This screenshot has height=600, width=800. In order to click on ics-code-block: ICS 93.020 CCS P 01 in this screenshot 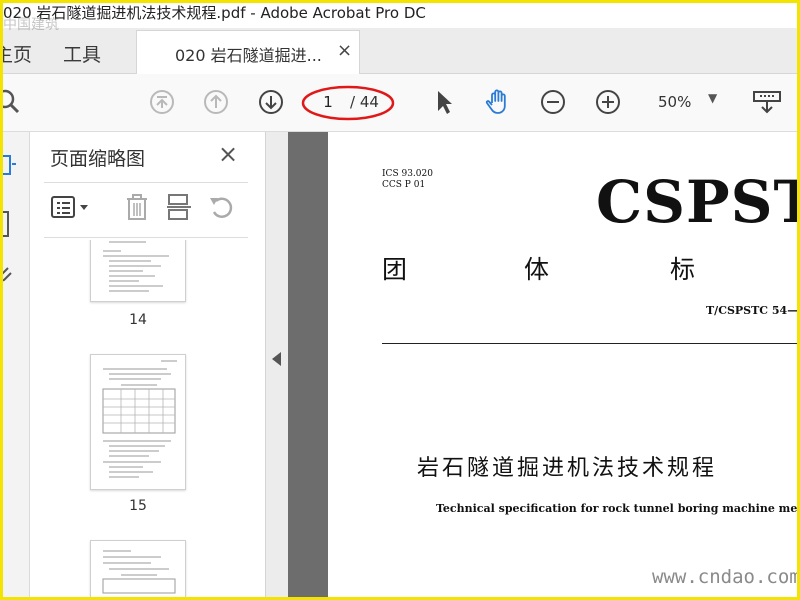, I will do `click(407, 180)`.